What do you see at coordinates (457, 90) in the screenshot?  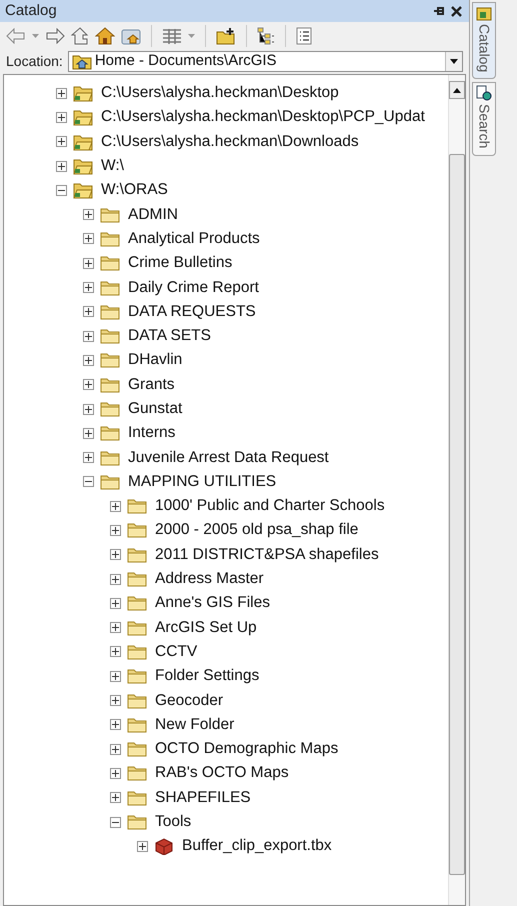 I see `scroll-up-icon` at bounding box center [457, 90].